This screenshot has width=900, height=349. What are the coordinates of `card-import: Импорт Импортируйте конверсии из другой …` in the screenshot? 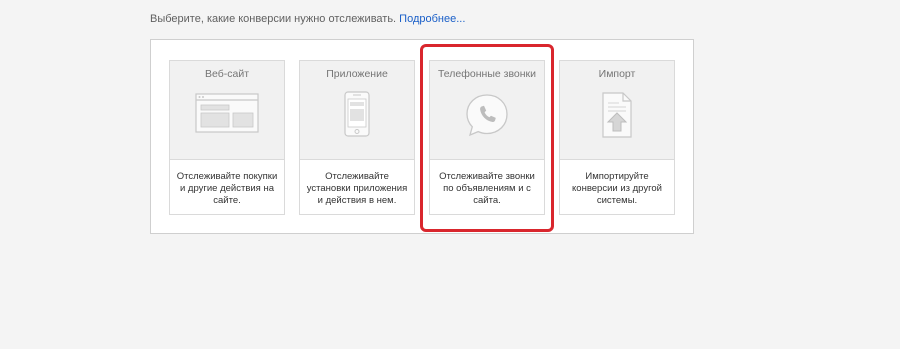 It's located at (617, 137).